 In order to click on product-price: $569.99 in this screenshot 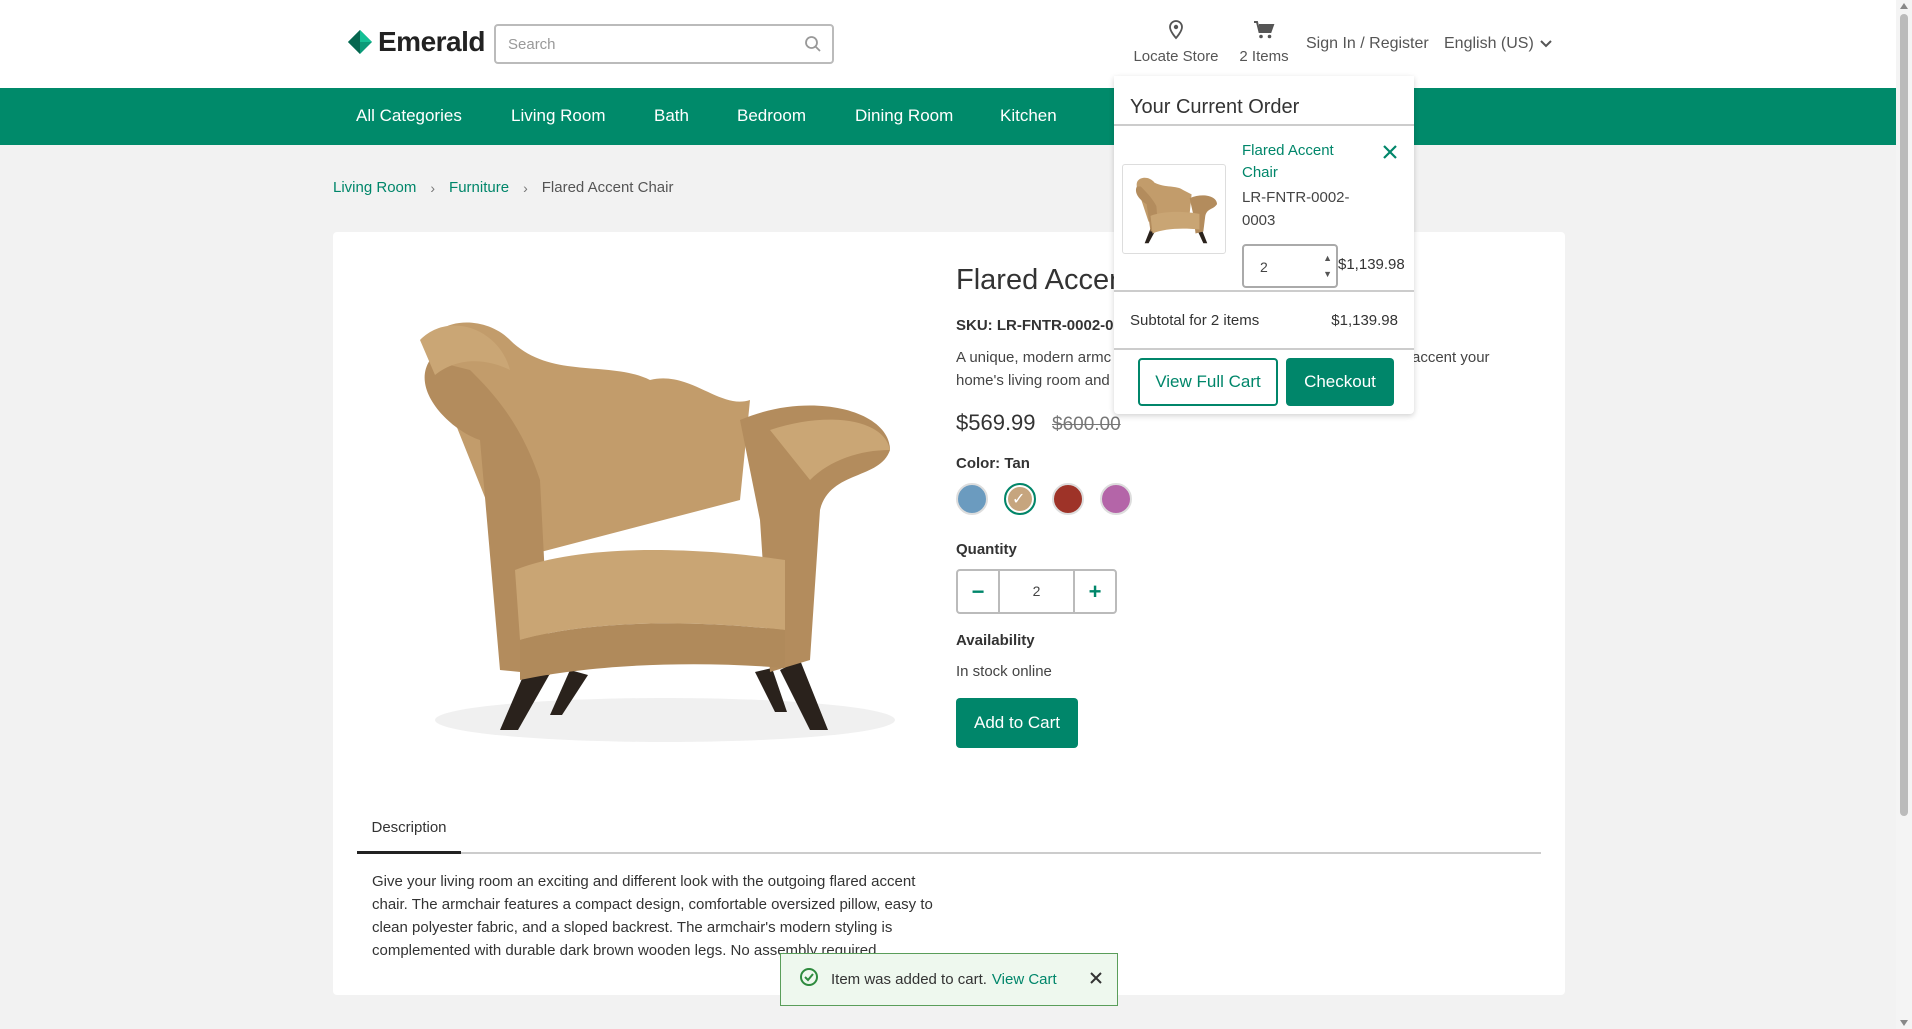, I will do `click(996, 422)`.